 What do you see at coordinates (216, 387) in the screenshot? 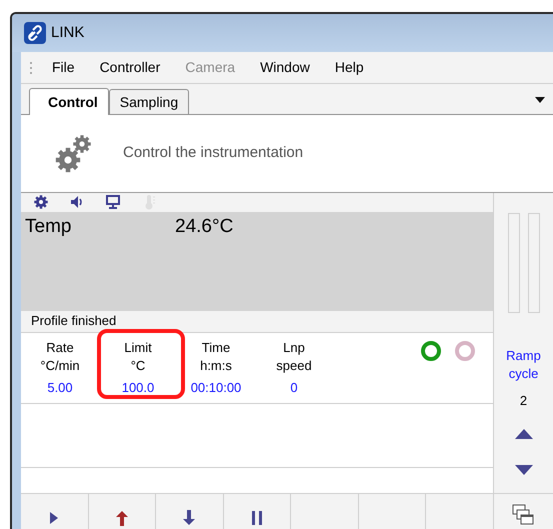
I see `column-value: 00:10:00` at bounding box center [216, 387].